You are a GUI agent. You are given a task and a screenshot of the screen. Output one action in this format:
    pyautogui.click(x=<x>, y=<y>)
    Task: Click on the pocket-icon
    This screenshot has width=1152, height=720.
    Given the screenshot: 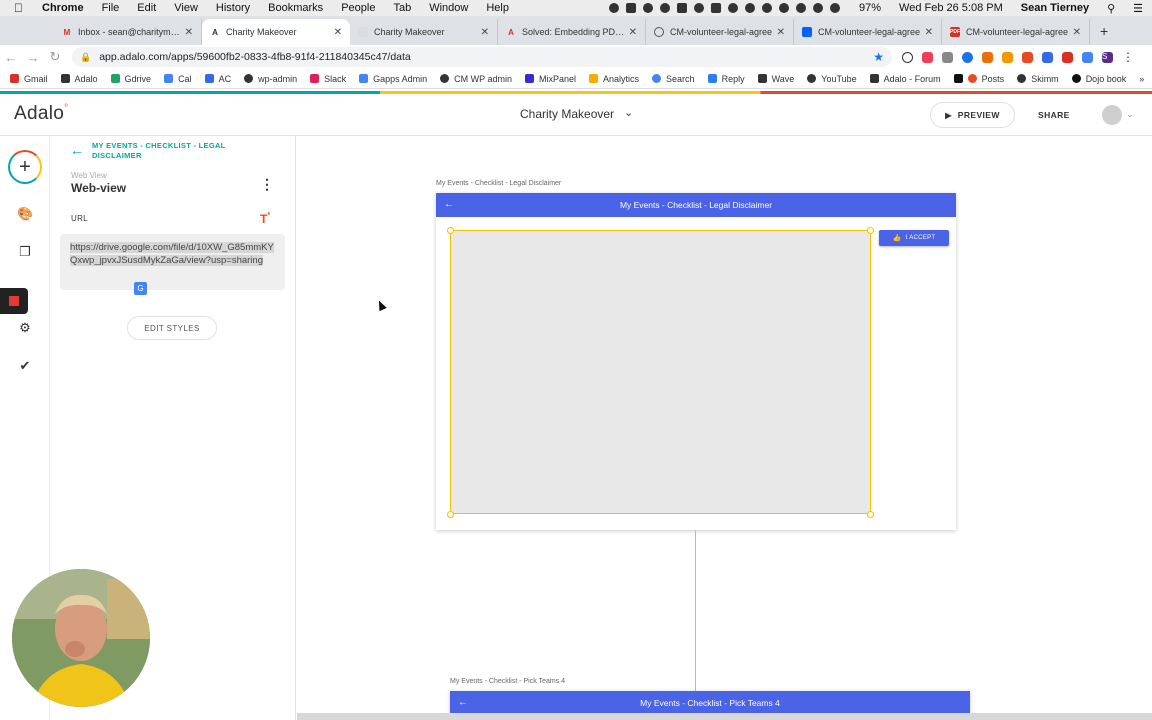 What is the action you would take?
    pyautogui.click(x=927, y=57)
    